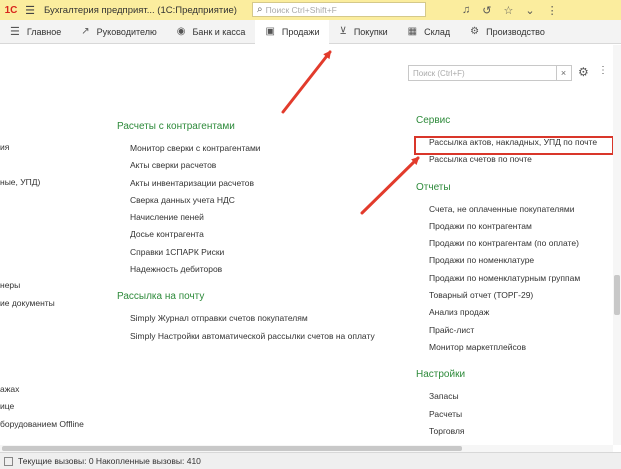 The width and height of the screenshot is (621, 469). Describe the element at coordinates (246, 200) in the screenshot. I see `link-vat-reconciliation: Сверка данных учета НДС` at that location.